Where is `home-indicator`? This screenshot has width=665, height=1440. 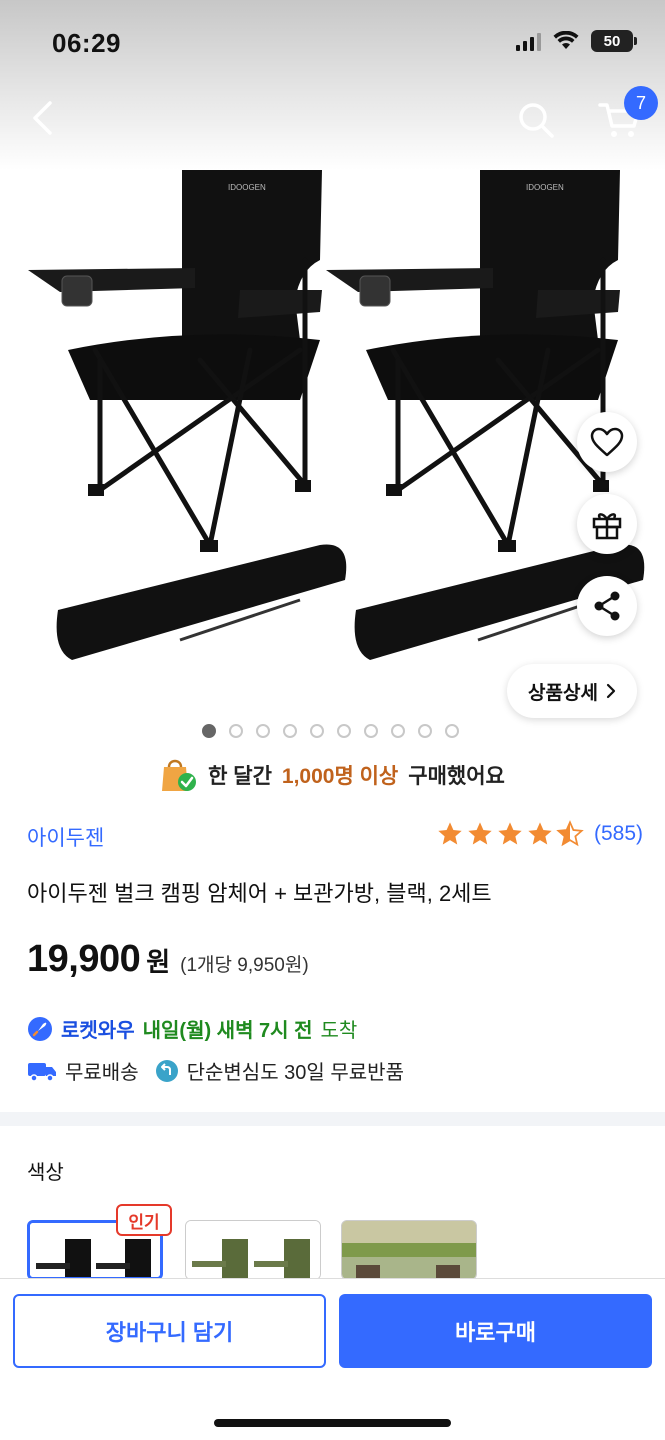 home-indicator is located at coordinates (332, 1423).